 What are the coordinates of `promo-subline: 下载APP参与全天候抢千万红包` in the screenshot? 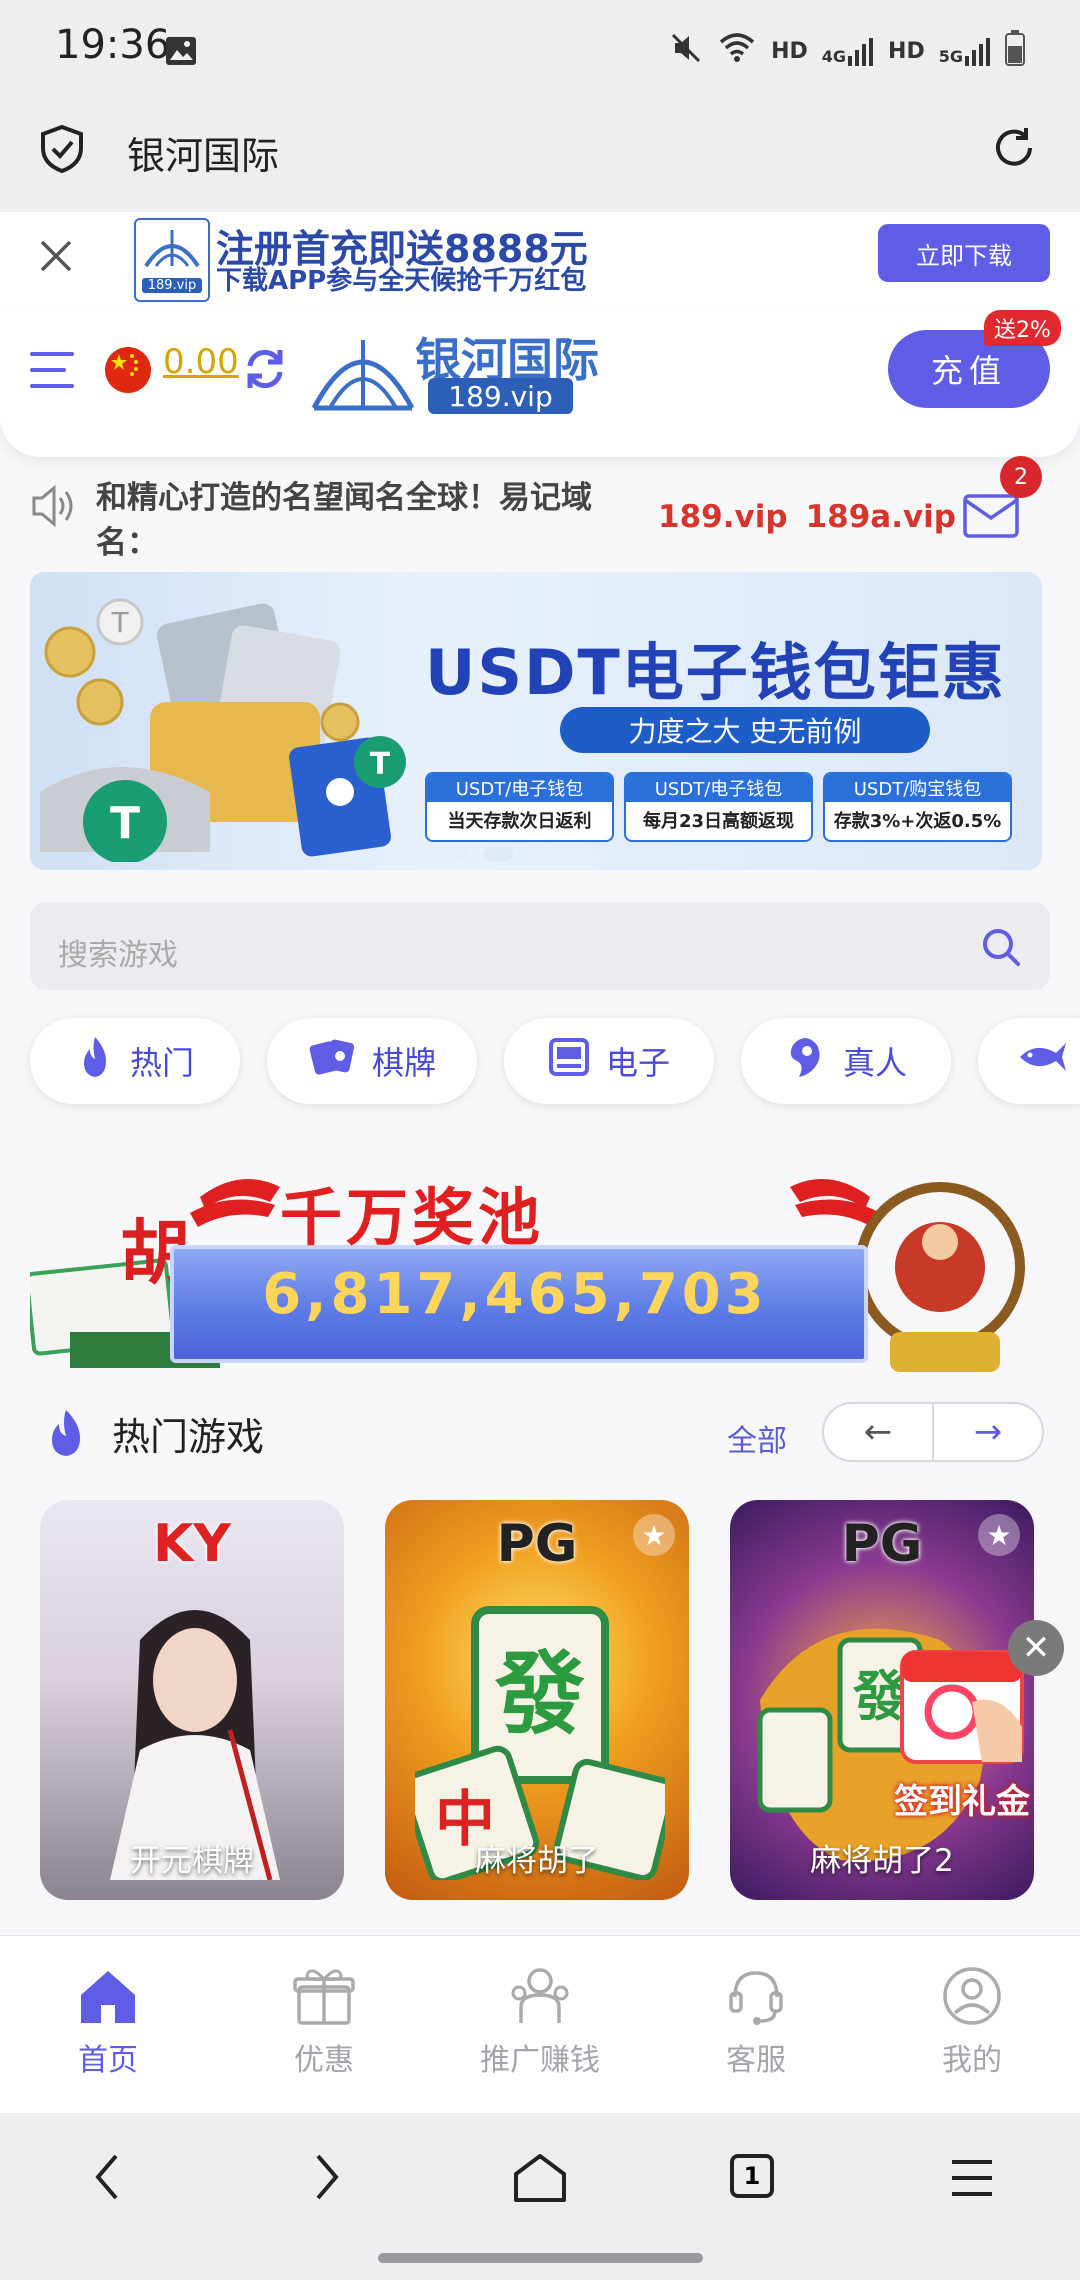 It's located at (401, 281).